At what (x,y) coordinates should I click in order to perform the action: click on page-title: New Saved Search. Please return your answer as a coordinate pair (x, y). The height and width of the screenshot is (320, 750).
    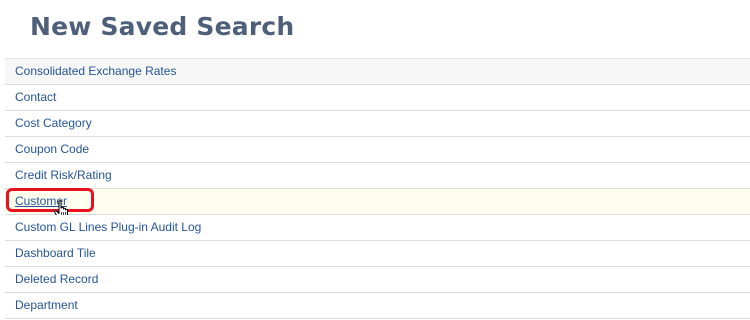
    Looking at the image, I should click on (162, 26).